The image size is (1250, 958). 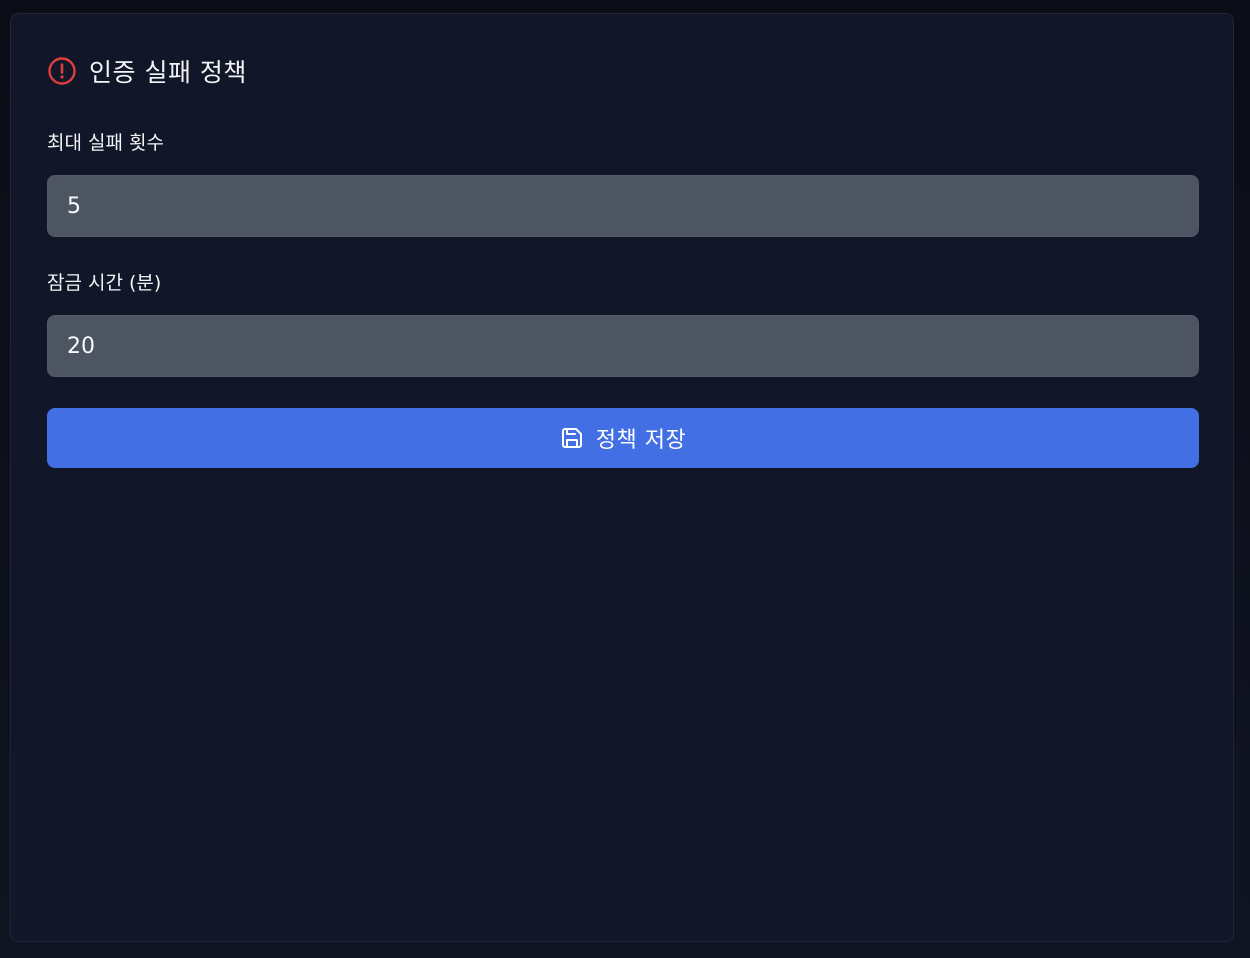 What do you see at coordinates (641, 440) in the screenshot?
I see `save-policy-label: 정책 저장` at bounding box center [641, 440].